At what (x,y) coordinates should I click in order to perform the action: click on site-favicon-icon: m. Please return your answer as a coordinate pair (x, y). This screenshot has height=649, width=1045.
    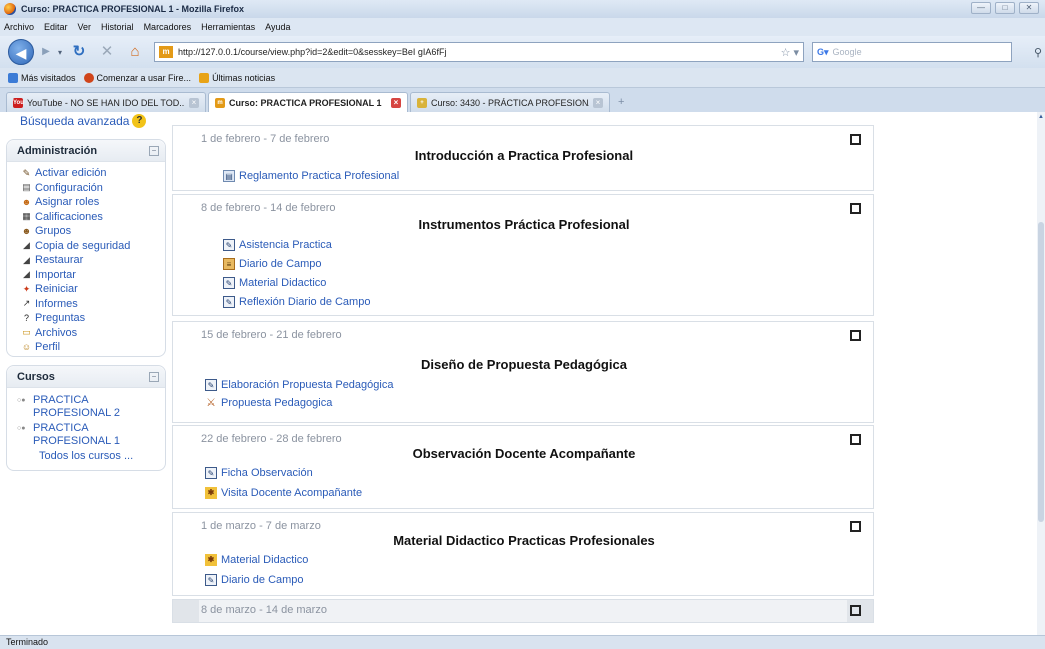
    Looking at the image, I should click on (166, 52).